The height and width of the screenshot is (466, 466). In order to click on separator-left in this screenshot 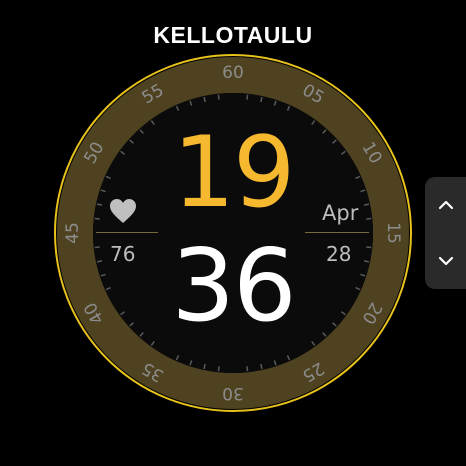, I will do `click(127, 232)`.